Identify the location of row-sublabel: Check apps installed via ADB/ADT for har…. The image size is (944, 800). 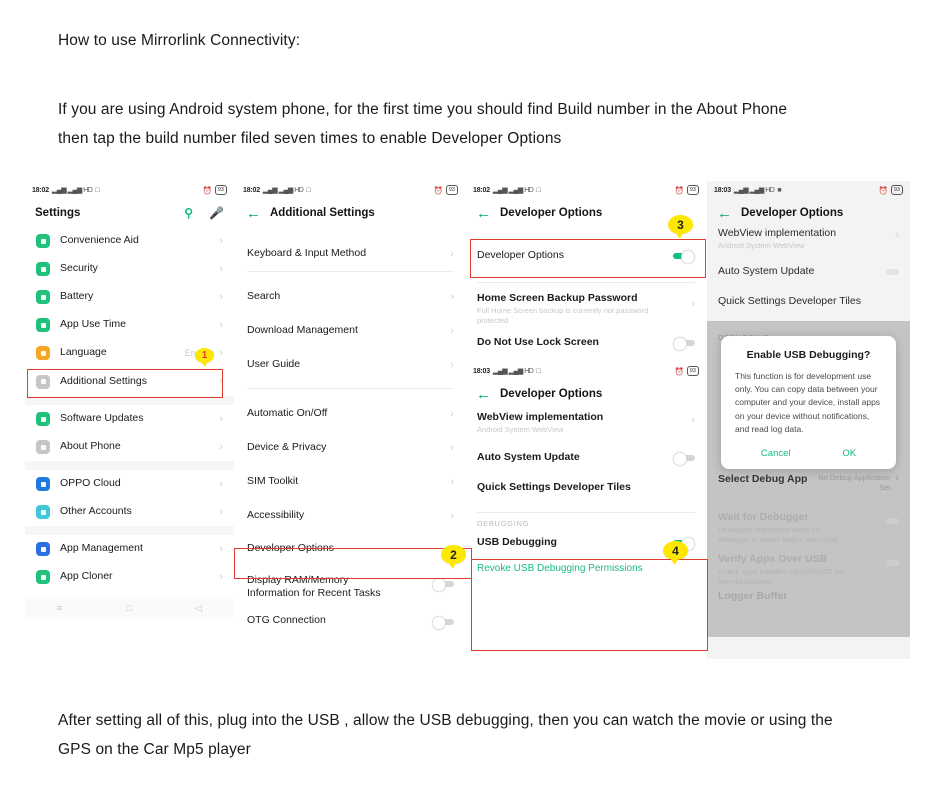
(781, 576).